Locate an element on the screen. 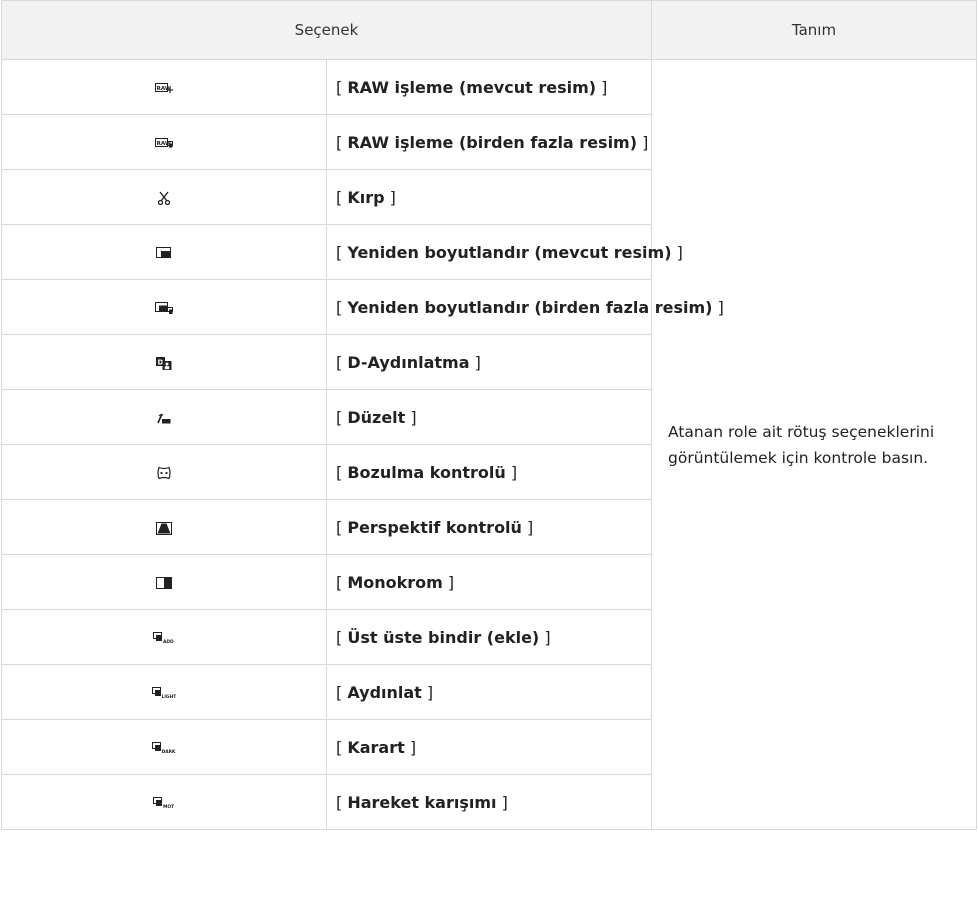 The image size is (978, 916). option-label: Bozulma kontrolü is located at coordinates (426, 472).